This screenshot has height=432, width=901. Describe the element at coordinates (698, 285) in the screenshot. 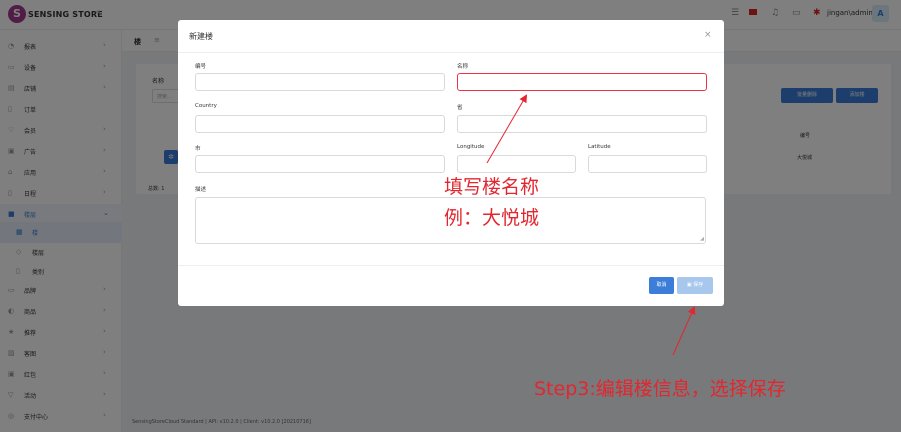

I see `save-label: 保存` at that location.